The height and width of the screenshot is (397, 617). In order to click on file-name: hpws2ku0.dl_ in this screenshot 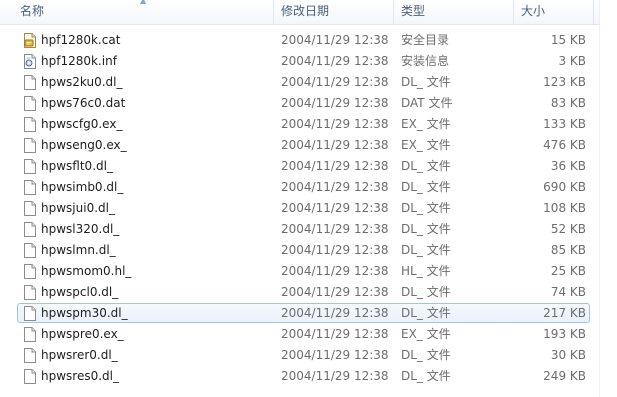, I will do `click(82, 82)`.